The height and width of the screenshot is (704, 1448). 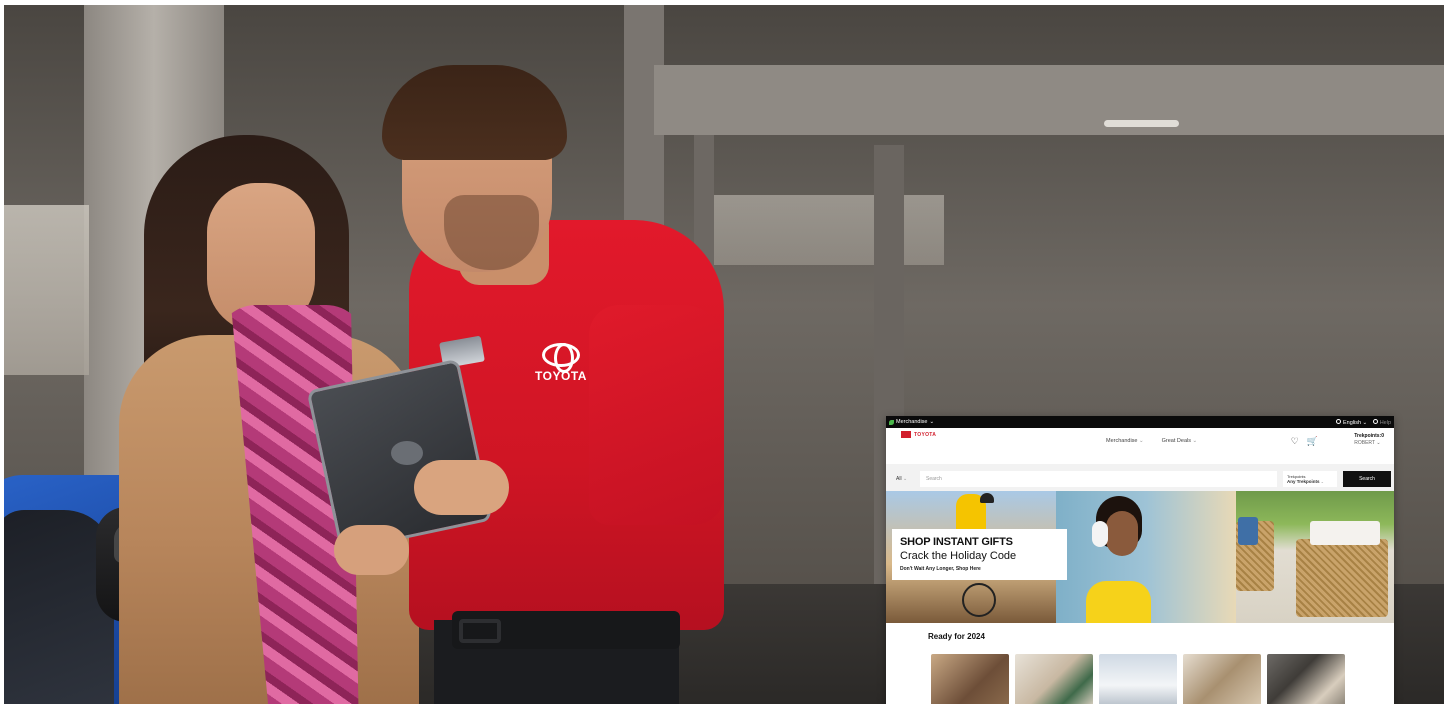 What do you see at coordinates (1376, 421) in the screenshot?
I see `help-circle-icon` at bounding box center [1376, 421].